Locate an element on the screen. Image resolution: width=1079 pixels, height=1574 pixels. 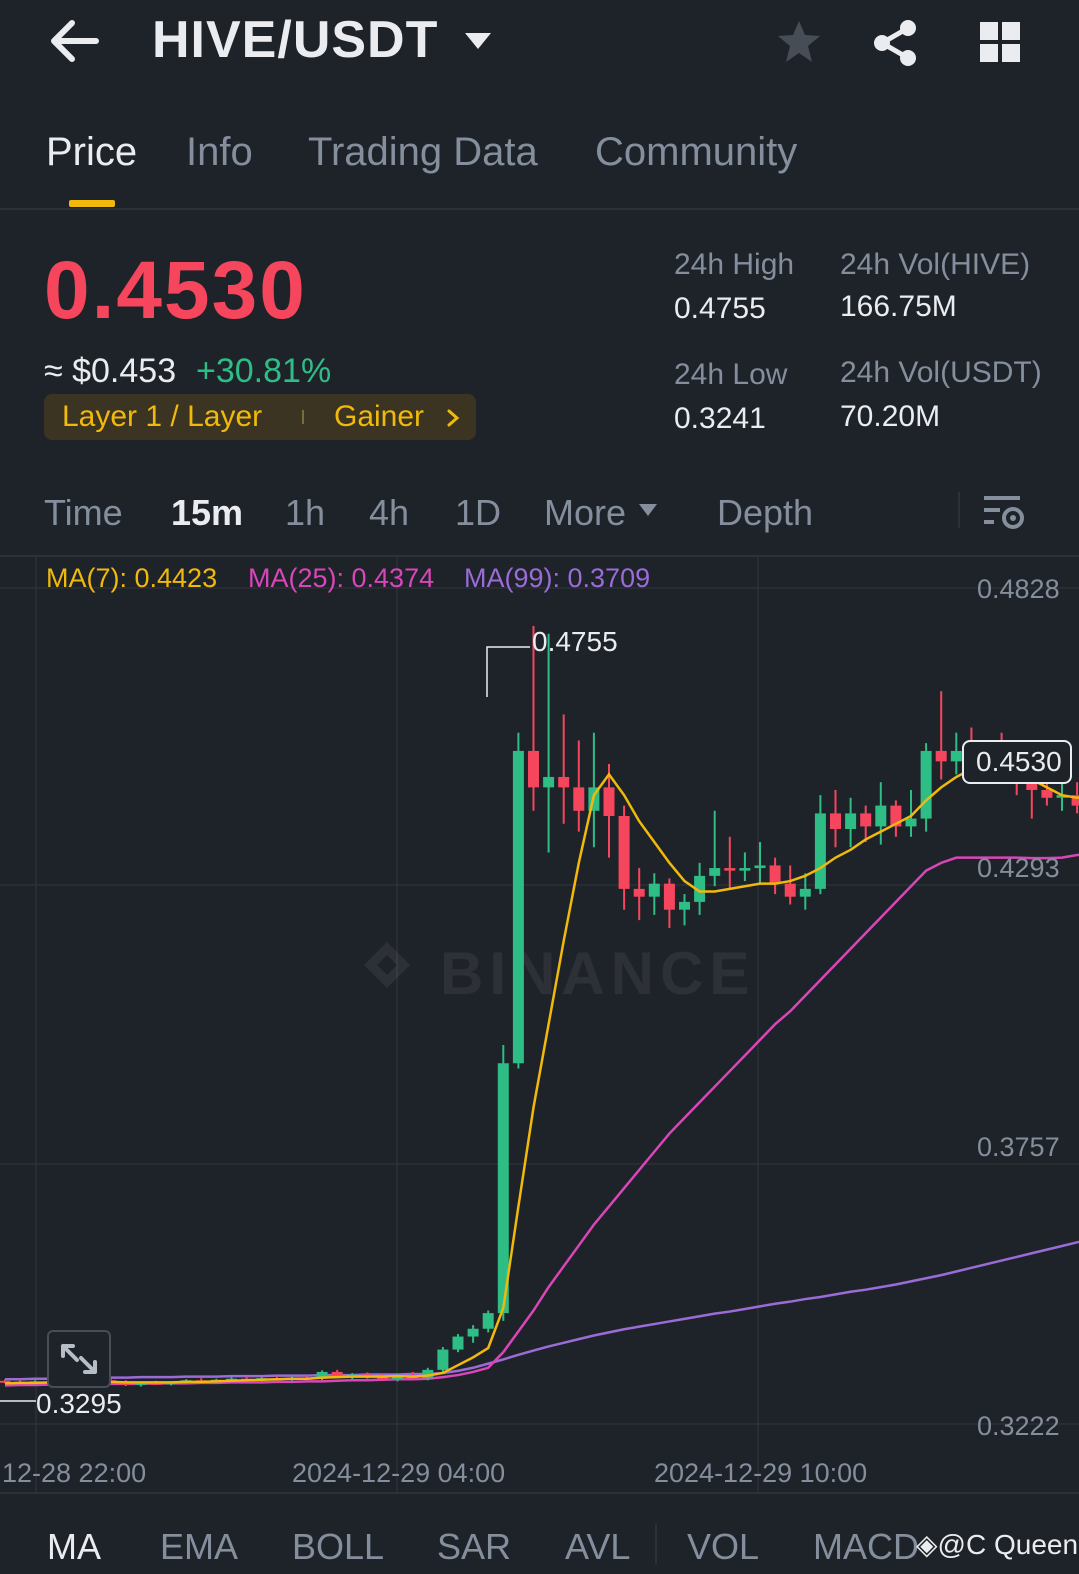
high-marker-line is located at coordinates (508, 671).